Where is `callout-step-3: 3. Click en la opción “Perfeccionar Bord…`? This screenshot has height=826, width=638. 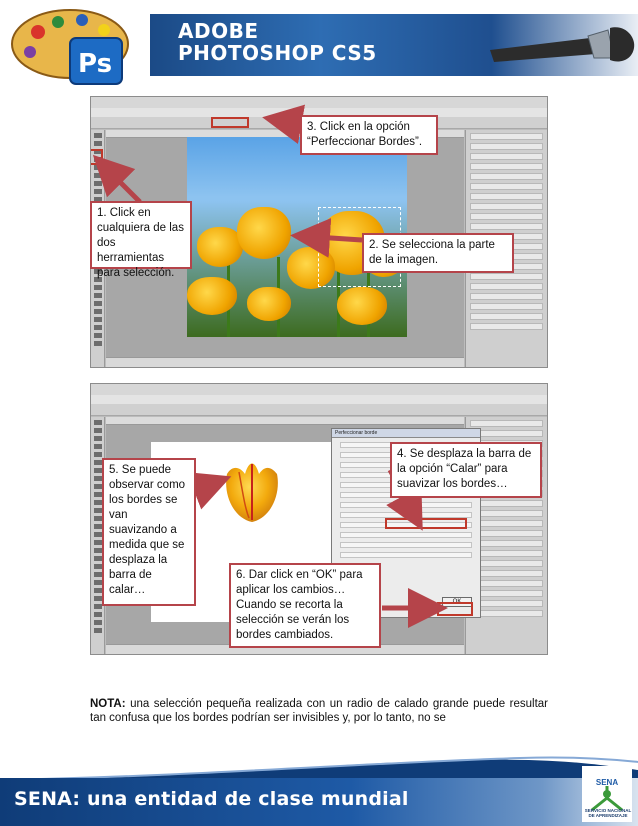
callout-step-3: 3. Click en la opción “Perfeccionar Bord… is located at coordinates (369, 135).